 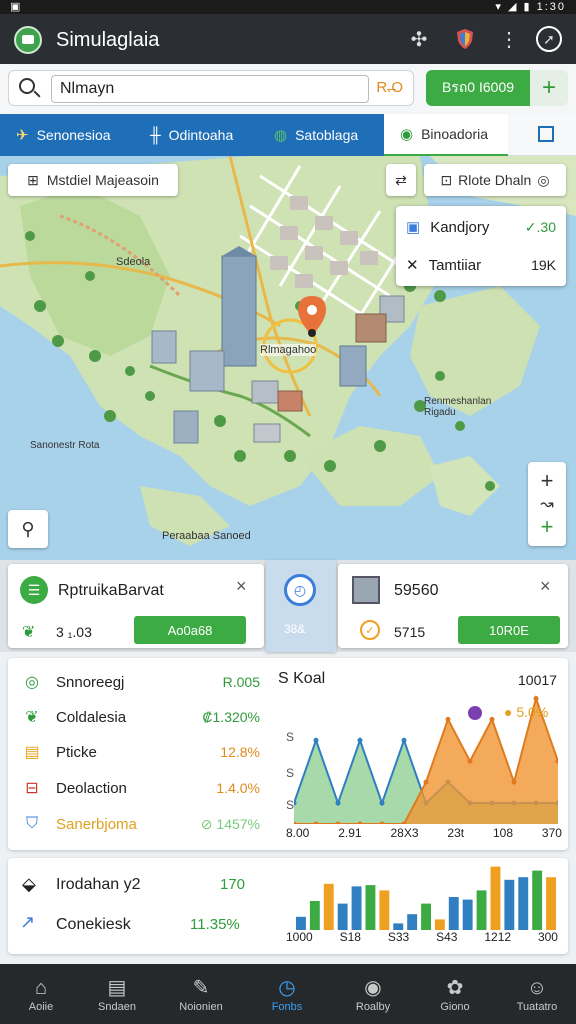 I want to click on nav-item-sndaen: ▤ Sndaen, so click(x=117, y=994).